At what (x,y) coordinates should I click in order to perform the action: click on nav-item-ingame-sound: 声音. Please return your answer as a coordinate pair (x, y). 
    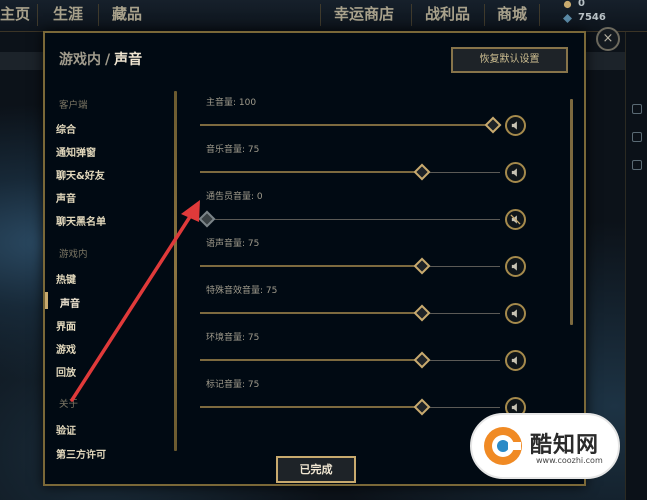
    Looking at the image, I should click on (70, 302).